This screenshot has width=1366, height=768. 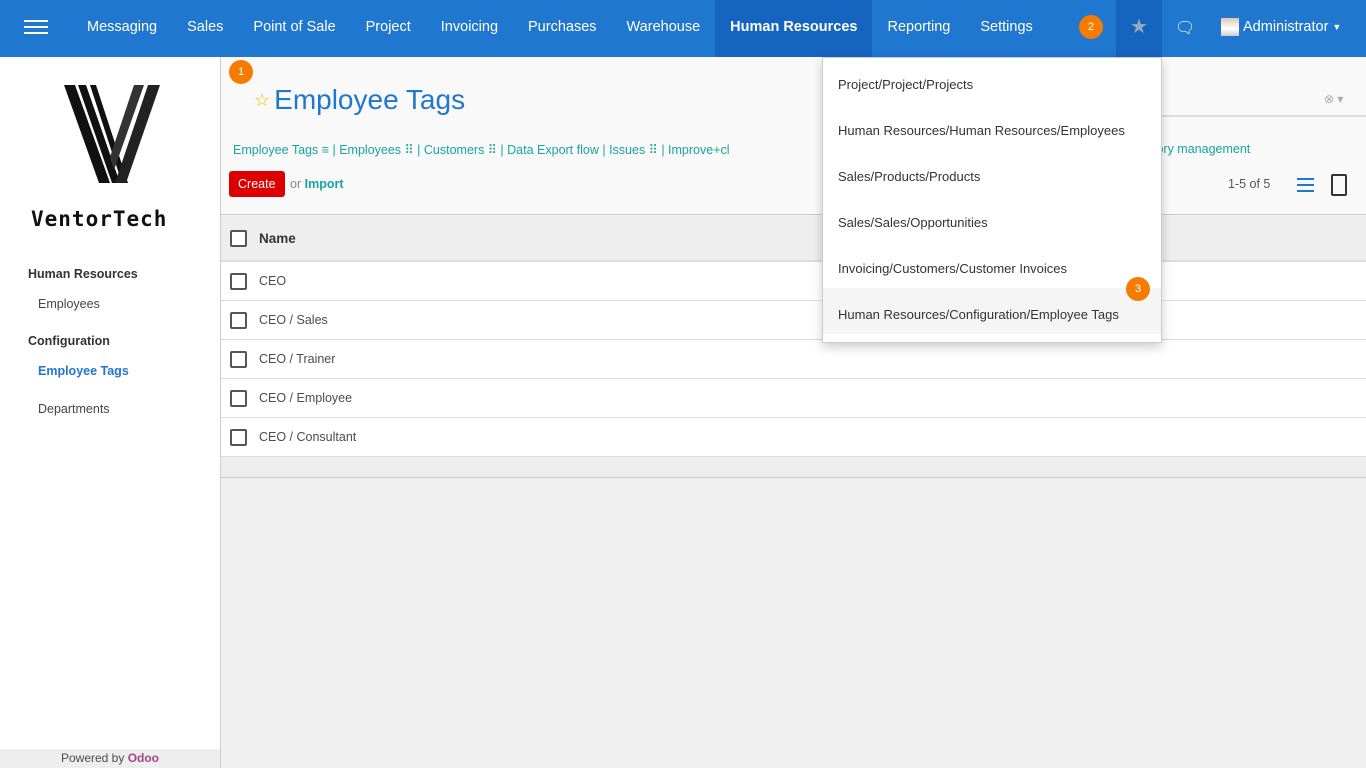 I want to click on or-text: or, so click(x=296, y=184).